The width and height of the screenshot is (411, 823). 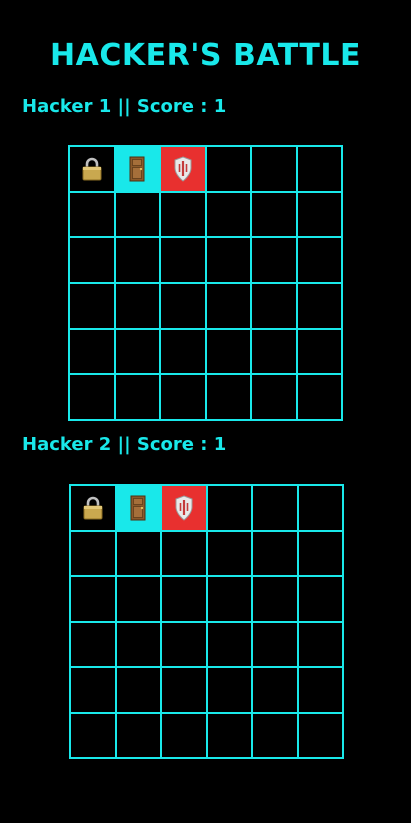 What do you see at coordinates (124, 444) in the screenshot?
I see `player-2-label: Hacker 2 || Score : 1` at bounding box center [124, 444].